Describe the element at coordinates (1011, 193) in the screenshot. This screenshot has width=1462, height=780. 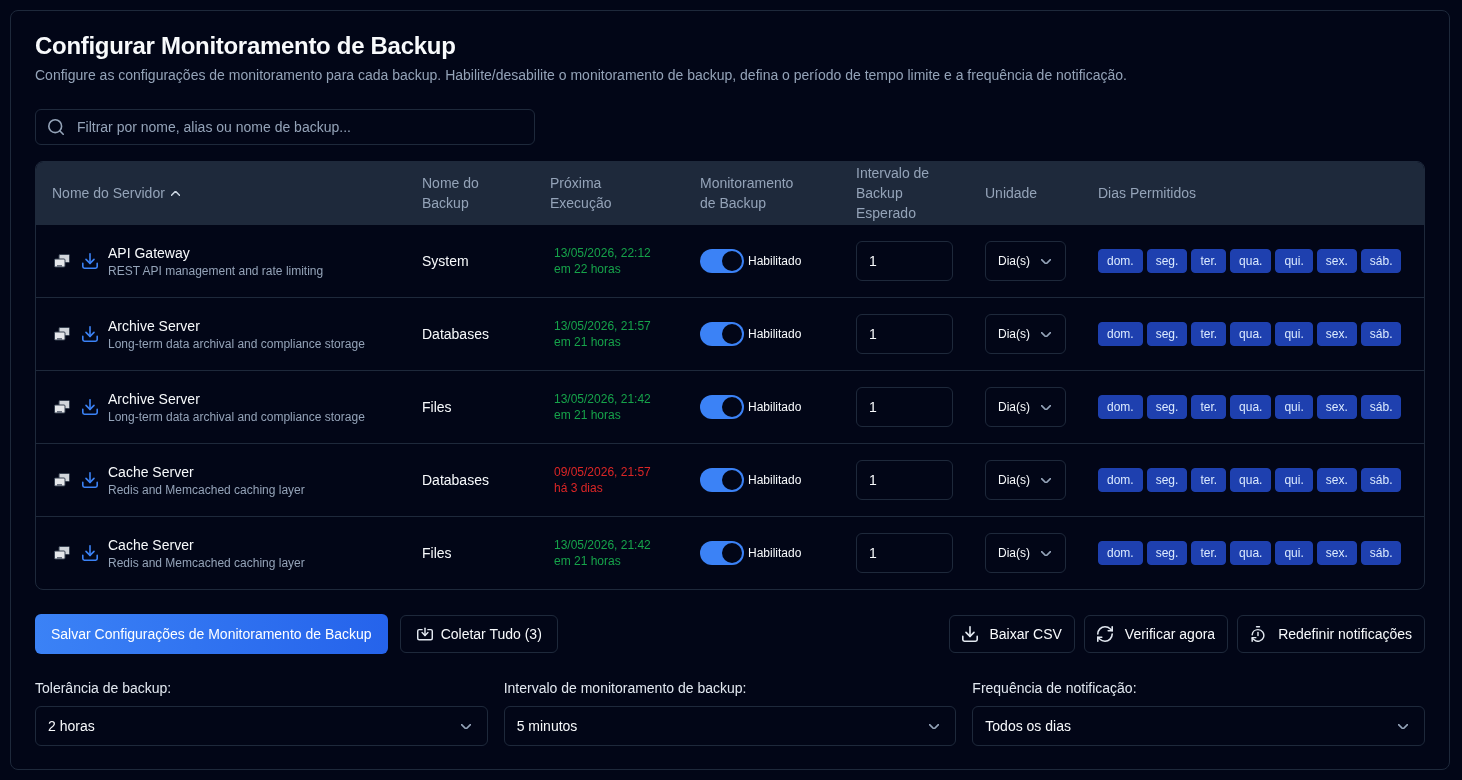
I see `column-header: Unidade` at that location.